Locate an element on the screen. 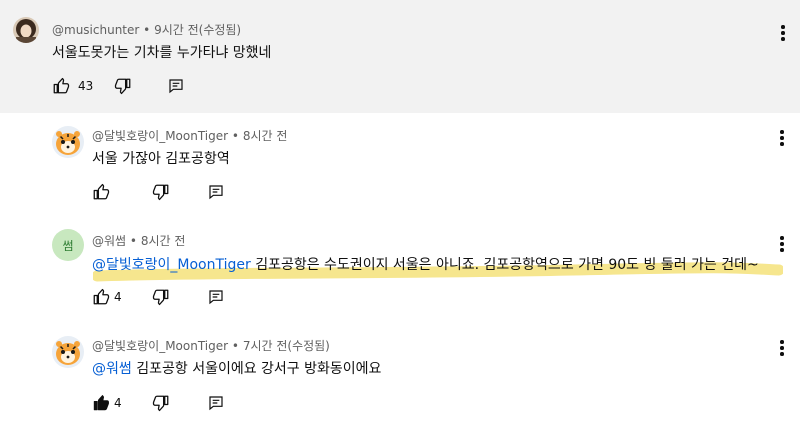 The width and height of the screenshot is (800, 423). comment-meta: @musichunter • 9시간 전(수정됨) is located at coordinates (146, 29).